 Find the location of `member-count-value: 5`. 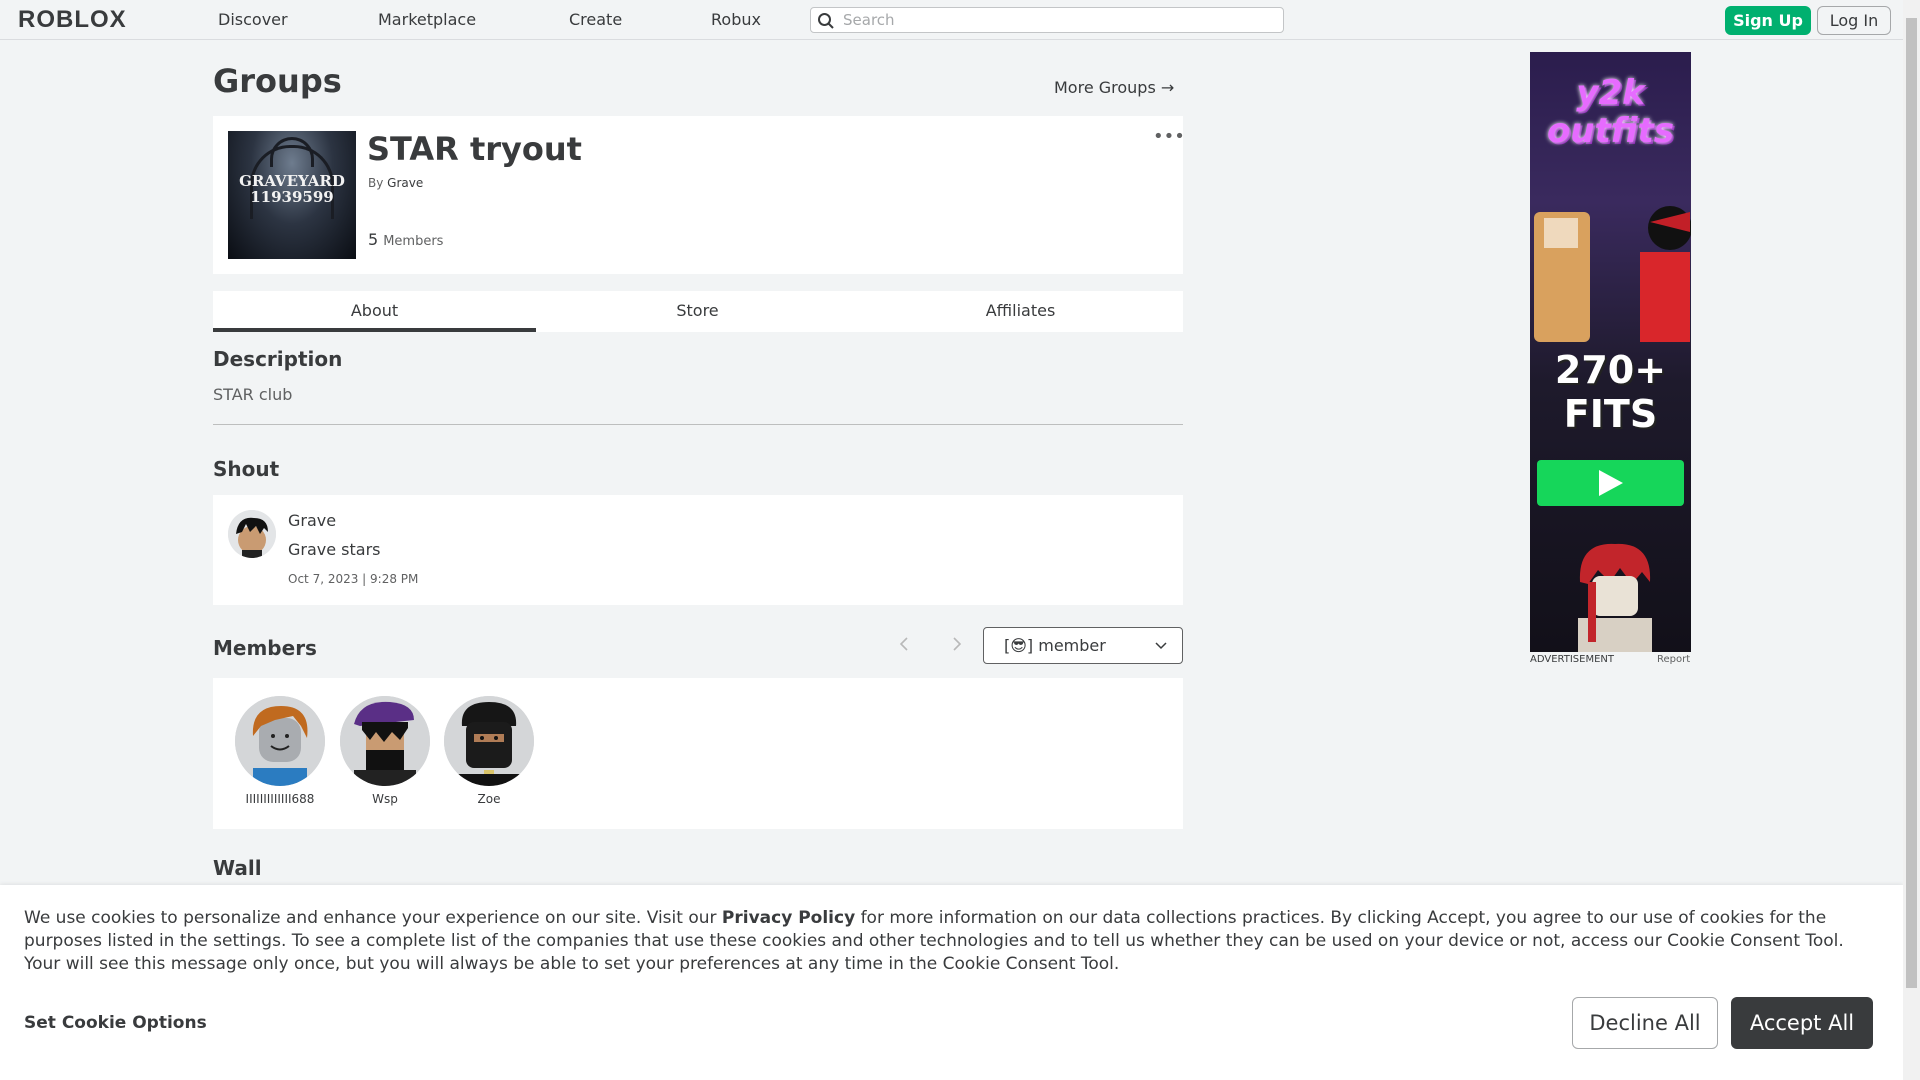

member-count-value: 5 is located at coordinates (373, 239).